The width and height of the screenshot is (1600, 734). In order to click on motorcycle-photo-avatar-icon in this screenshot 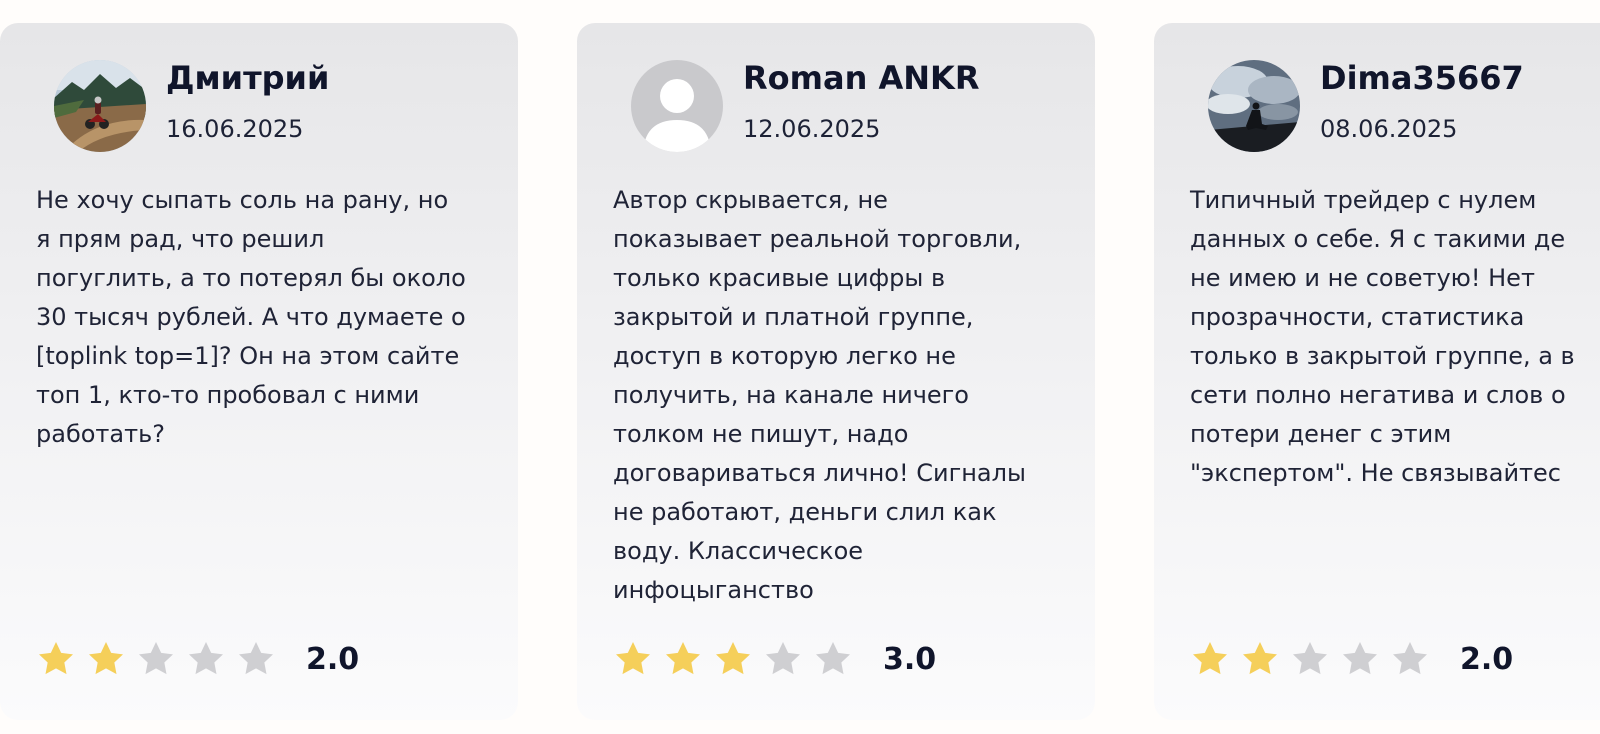, I will do `click(100, 106)`.